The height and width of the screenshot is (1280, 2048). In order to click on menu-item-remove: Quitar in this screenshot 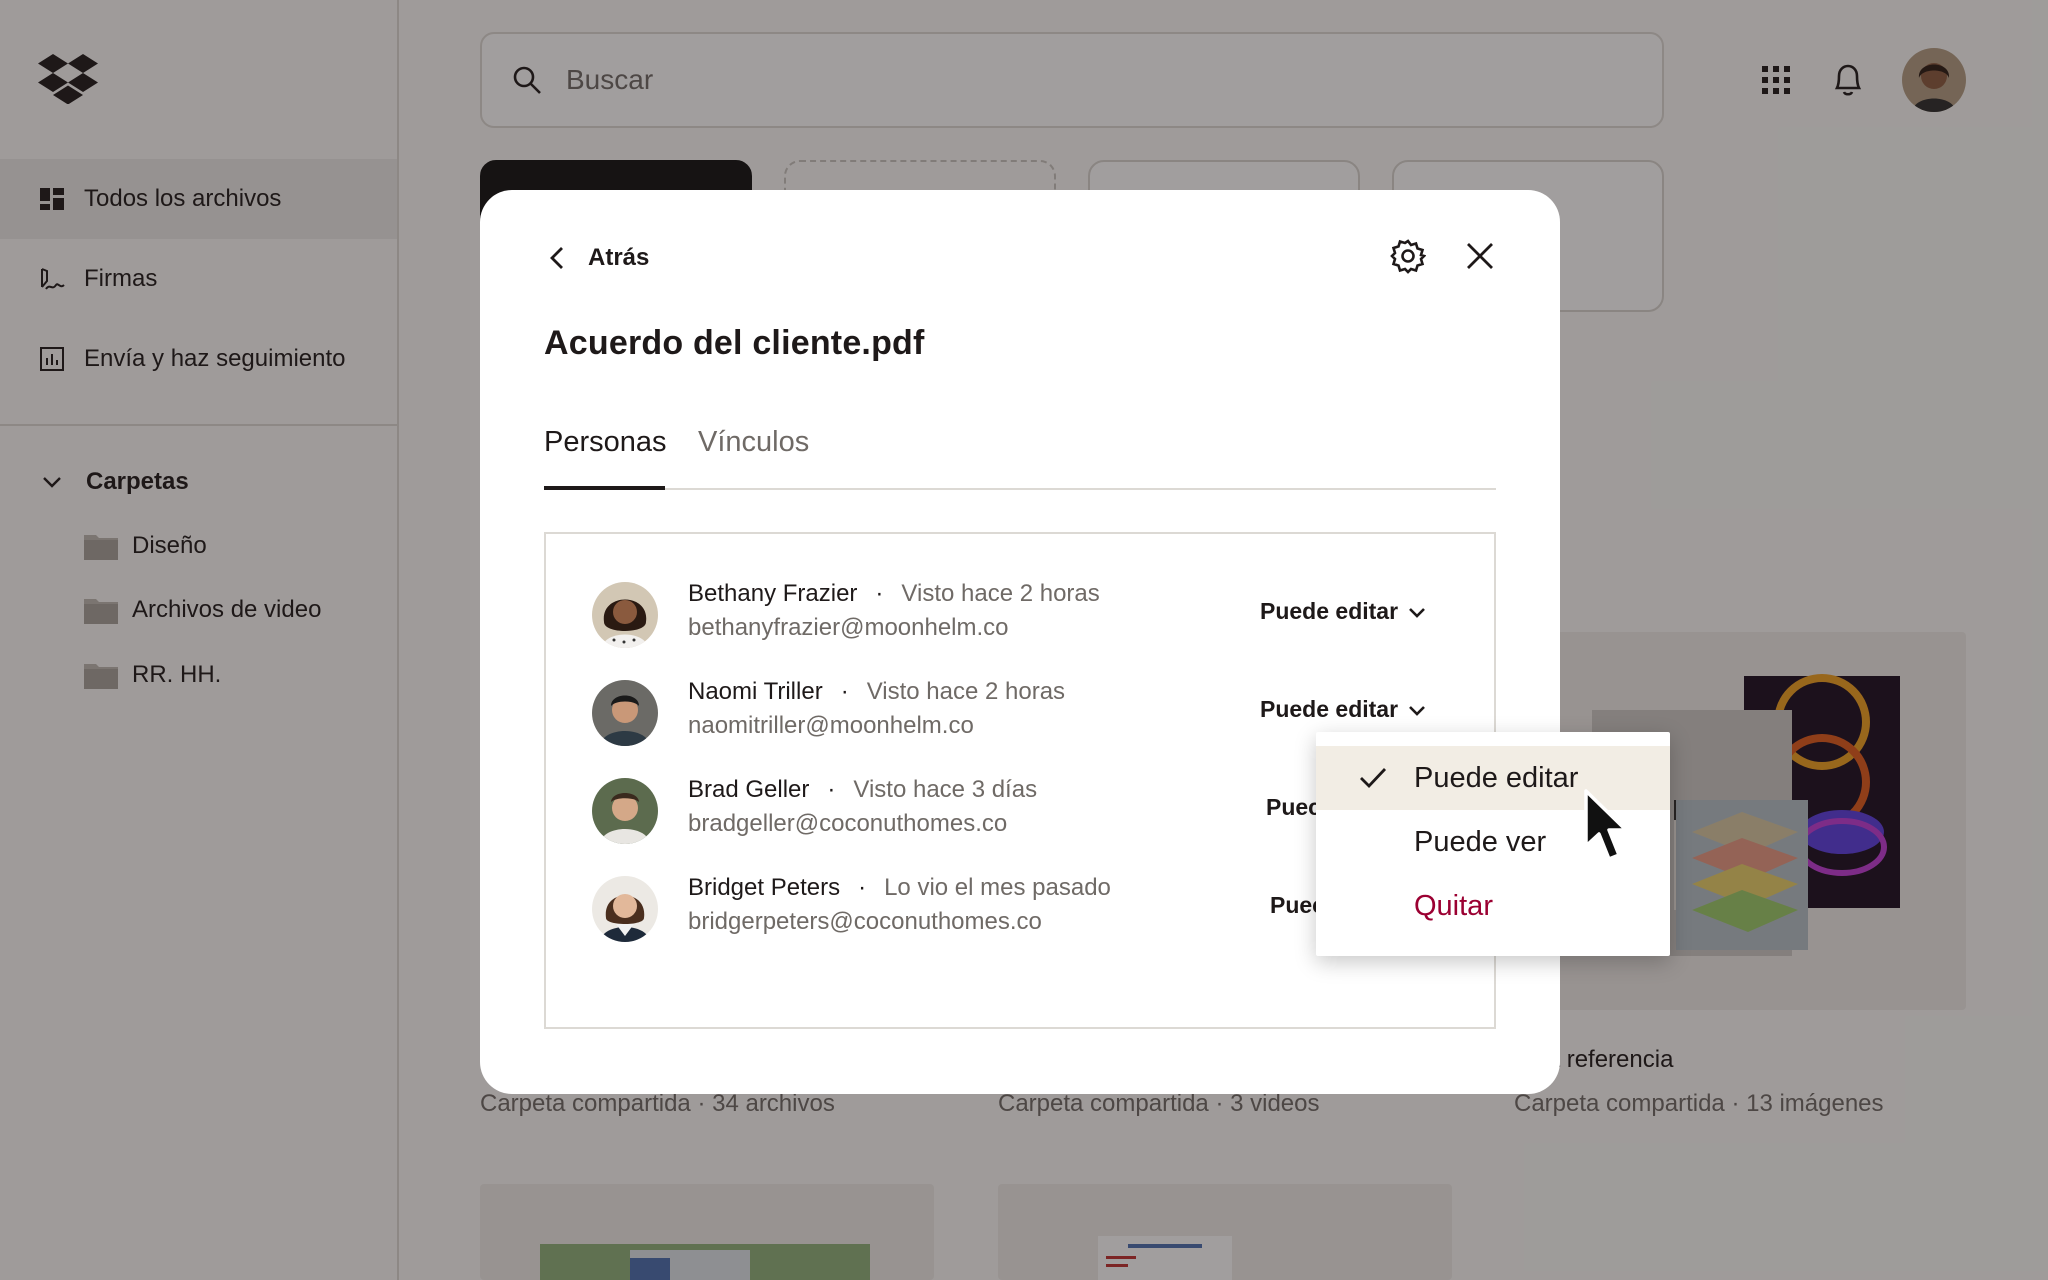, I will do `click(1493, 906)`.